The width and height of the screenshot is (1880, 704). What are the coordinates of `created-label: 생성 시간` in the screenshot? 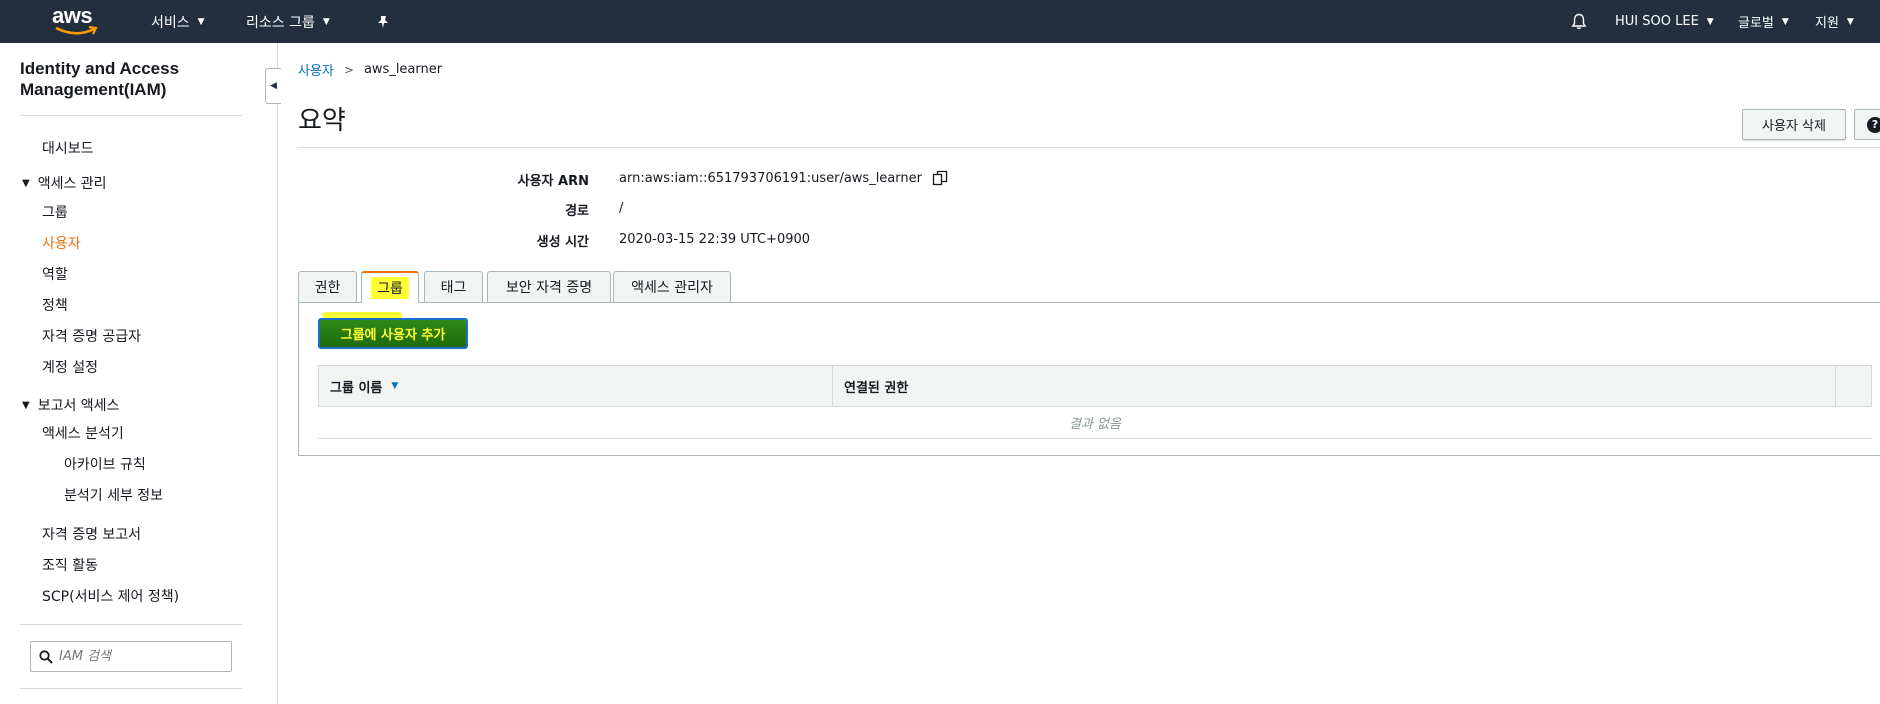 It's located at (562, 242).